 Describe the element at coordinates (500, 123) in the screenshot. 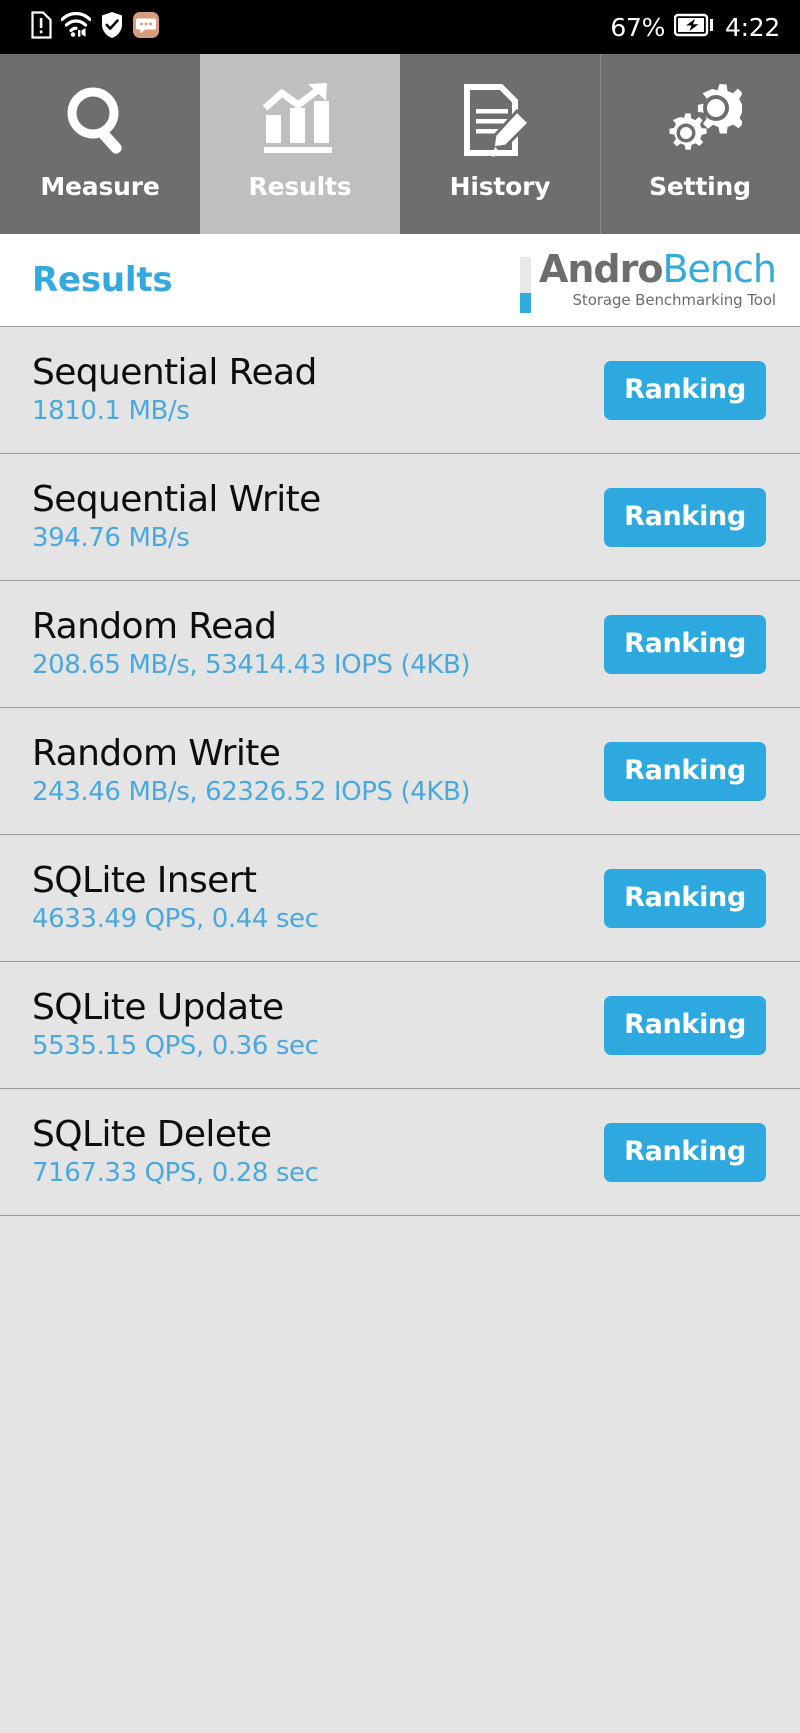

I see `document-pencil-icon` at that location.